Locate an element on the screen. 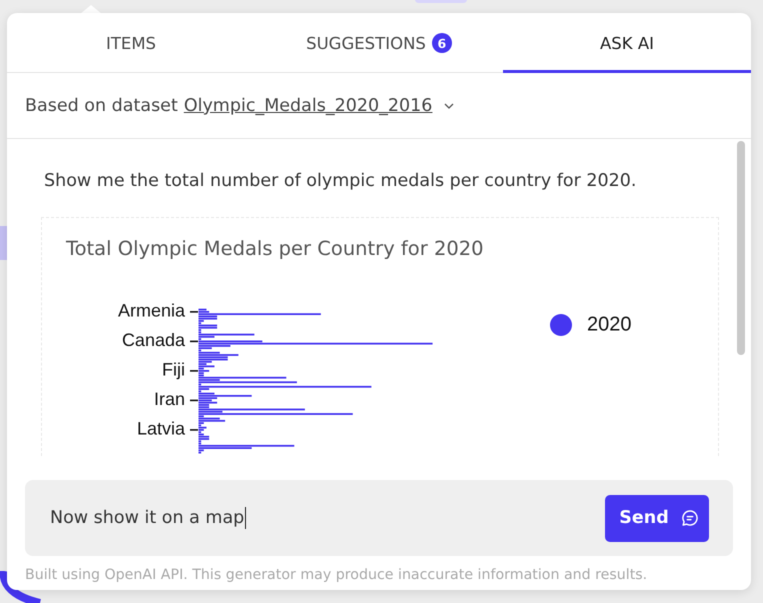  tab: ASK AI is located at coordinates (627, 43).